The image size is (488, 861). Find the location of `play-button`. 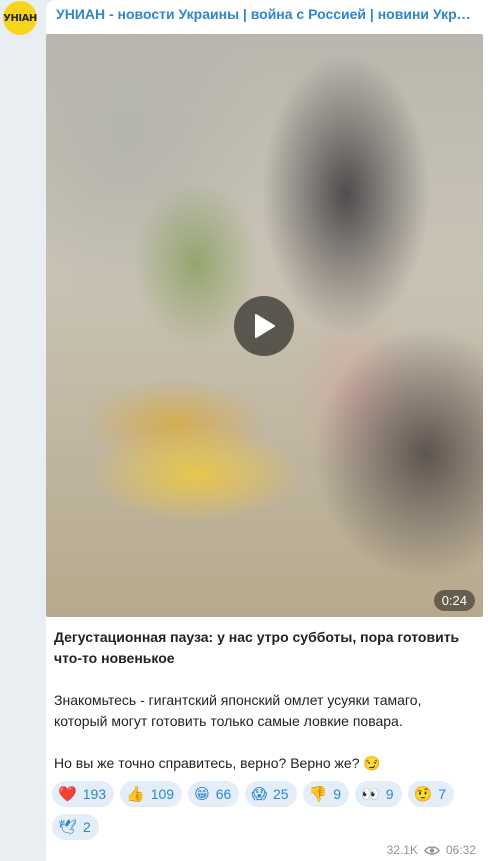

play-button is located at coordinates (264, 326).